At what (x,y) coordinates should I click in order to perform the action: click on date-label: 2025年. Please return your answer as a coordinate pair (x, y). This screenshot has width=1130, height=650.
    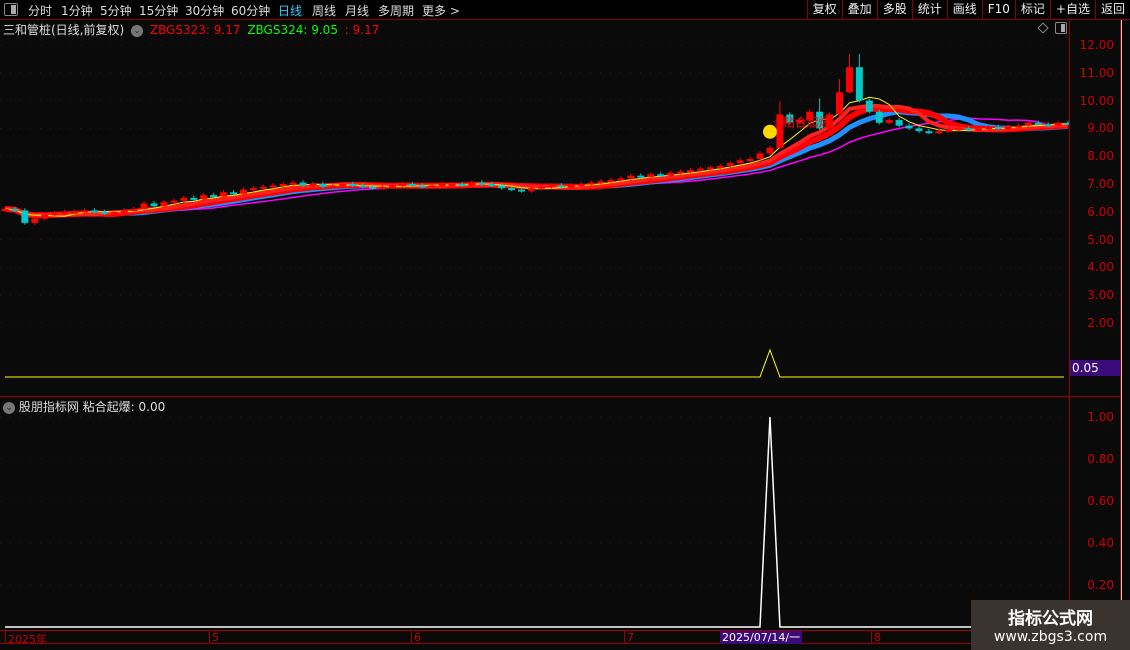
    Looking at the image, I should click on (26, 638).